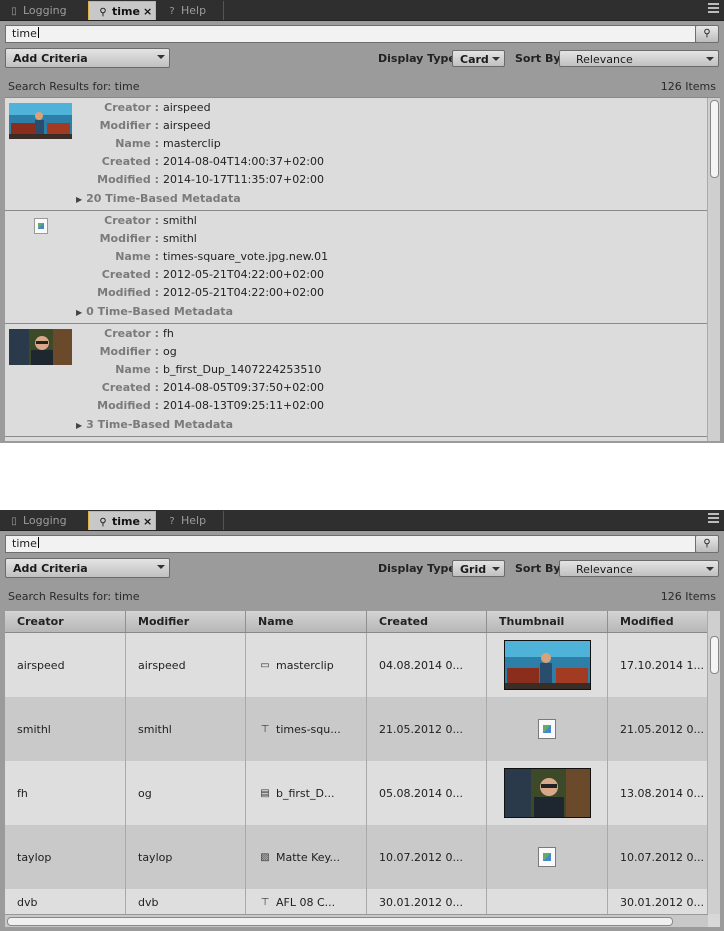 The image size is (724, 931). I want to click on thumbnail-image, so click(547, 665).